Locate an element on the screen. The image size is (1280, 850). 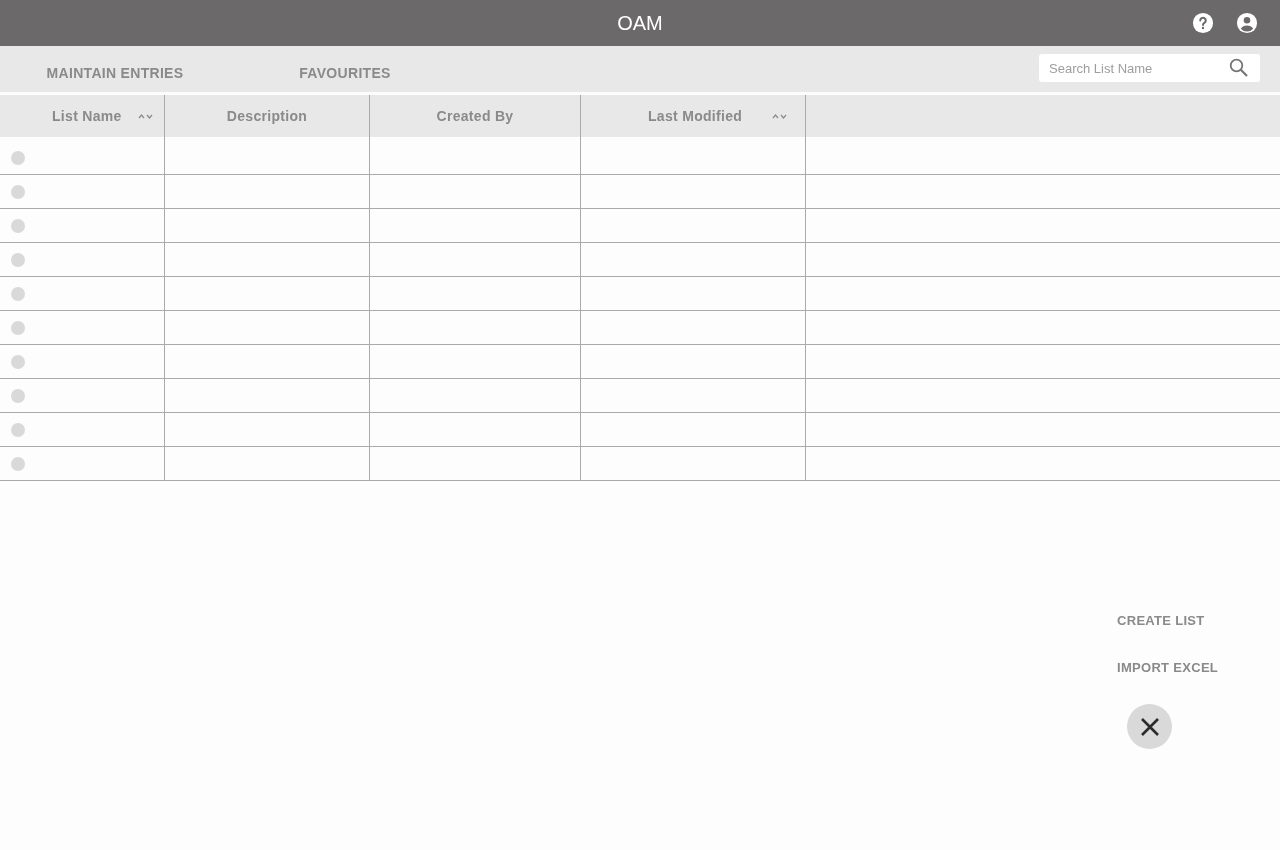
column-label: Description is located at coordinates (267, 116).